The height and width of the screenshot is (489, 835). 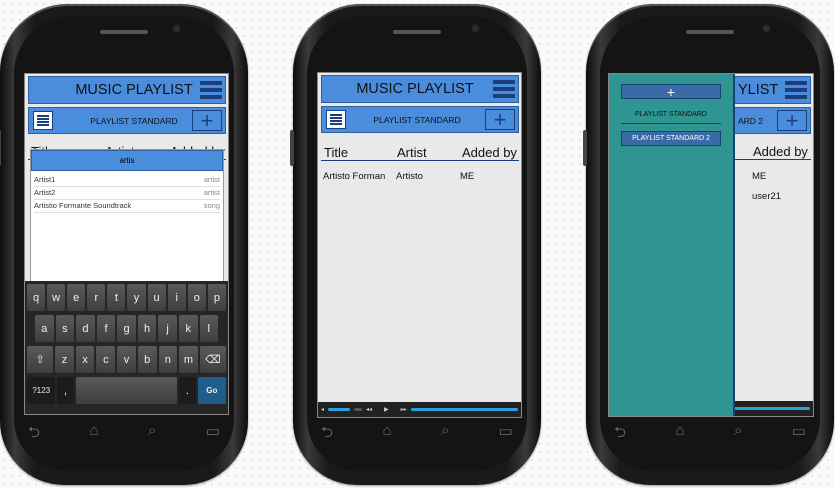 I want to click on column-headers: Title Artist Added by, so click(x=420, y=153).